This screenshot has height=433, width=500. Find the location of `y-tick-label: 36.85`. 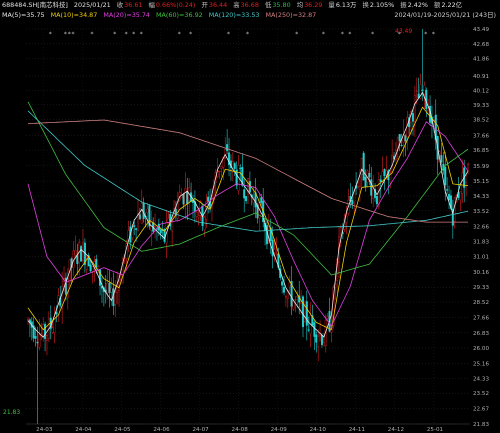

y-tick-label: 36.85 is located at coordinates (481, 151).